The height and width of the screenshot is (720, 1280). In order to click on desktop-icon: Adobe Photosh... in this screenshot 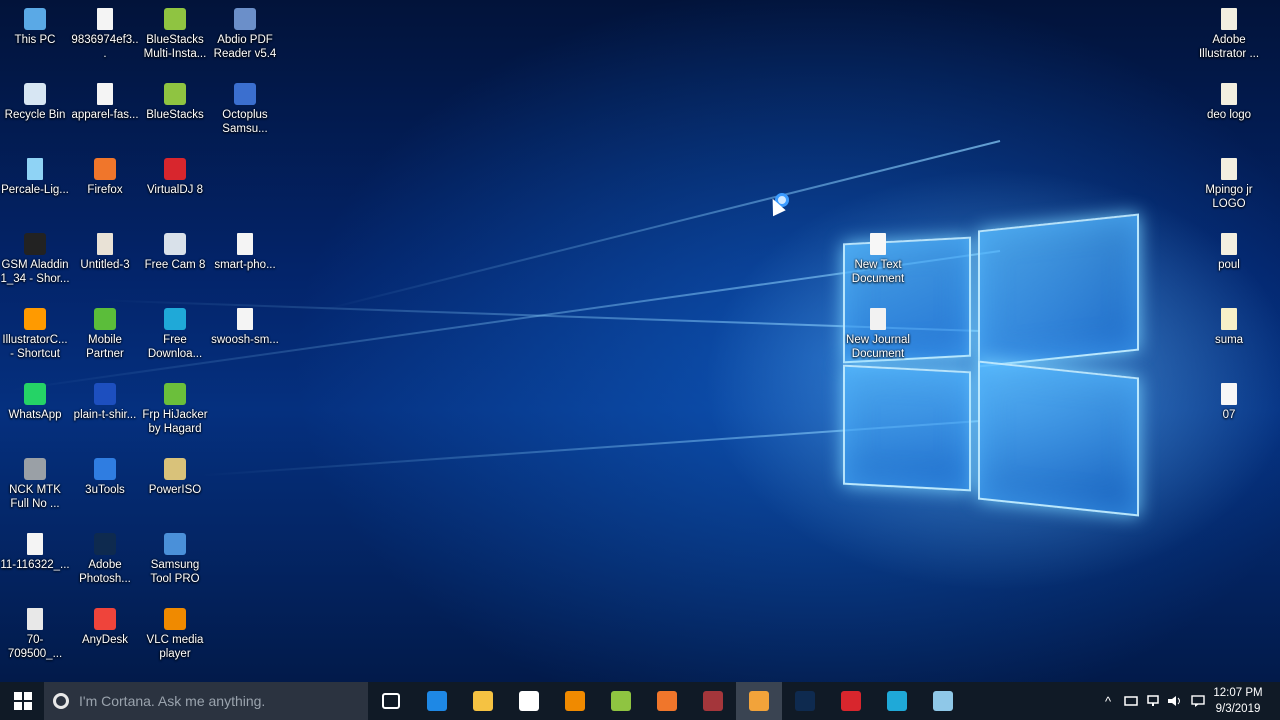, I will do `click(105, 559)`.